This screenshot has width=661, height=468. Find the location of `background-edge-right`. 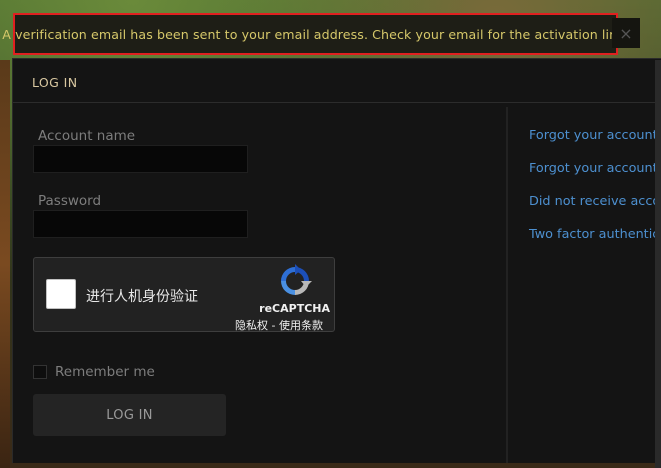

background-edge-right is located at coordinates (658, 264).